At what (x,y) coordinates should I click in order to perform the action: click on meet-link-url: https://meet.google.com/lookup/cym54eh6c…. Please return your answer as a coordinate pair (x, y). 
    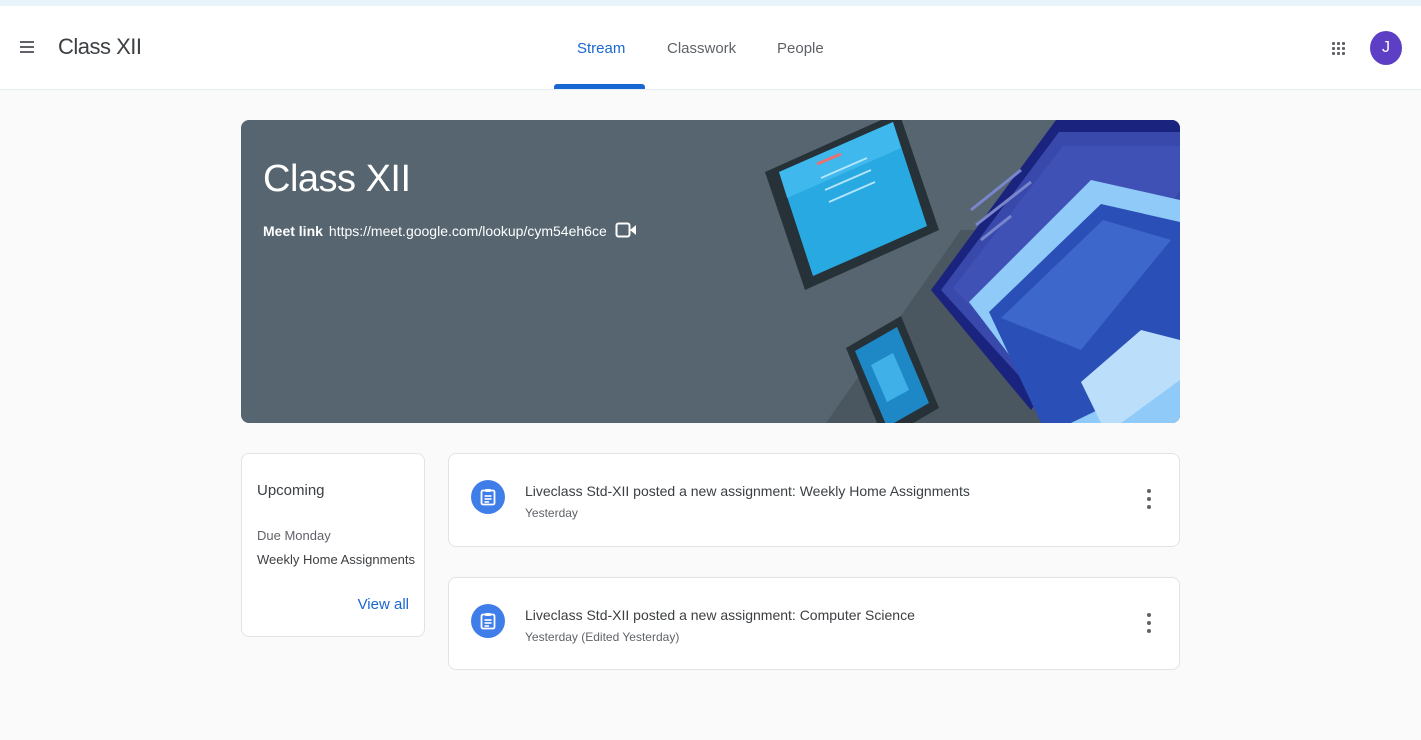
    Looking at the image, I should click on (468, 231).